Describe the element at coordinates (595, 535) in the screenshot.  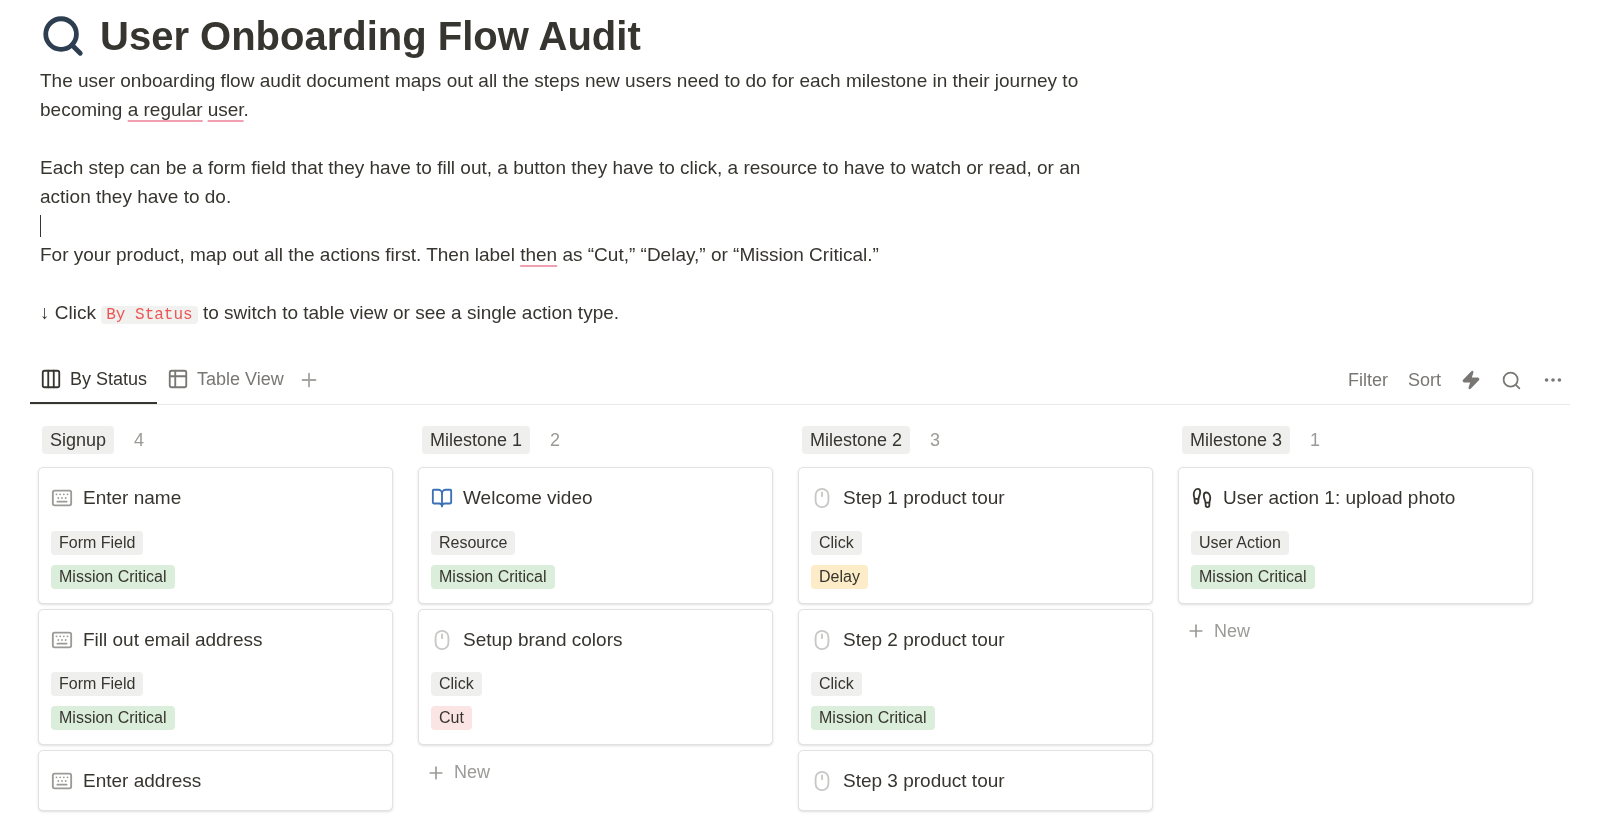
I see `board-card: Welcome video Resource Mission Critical` at that location.